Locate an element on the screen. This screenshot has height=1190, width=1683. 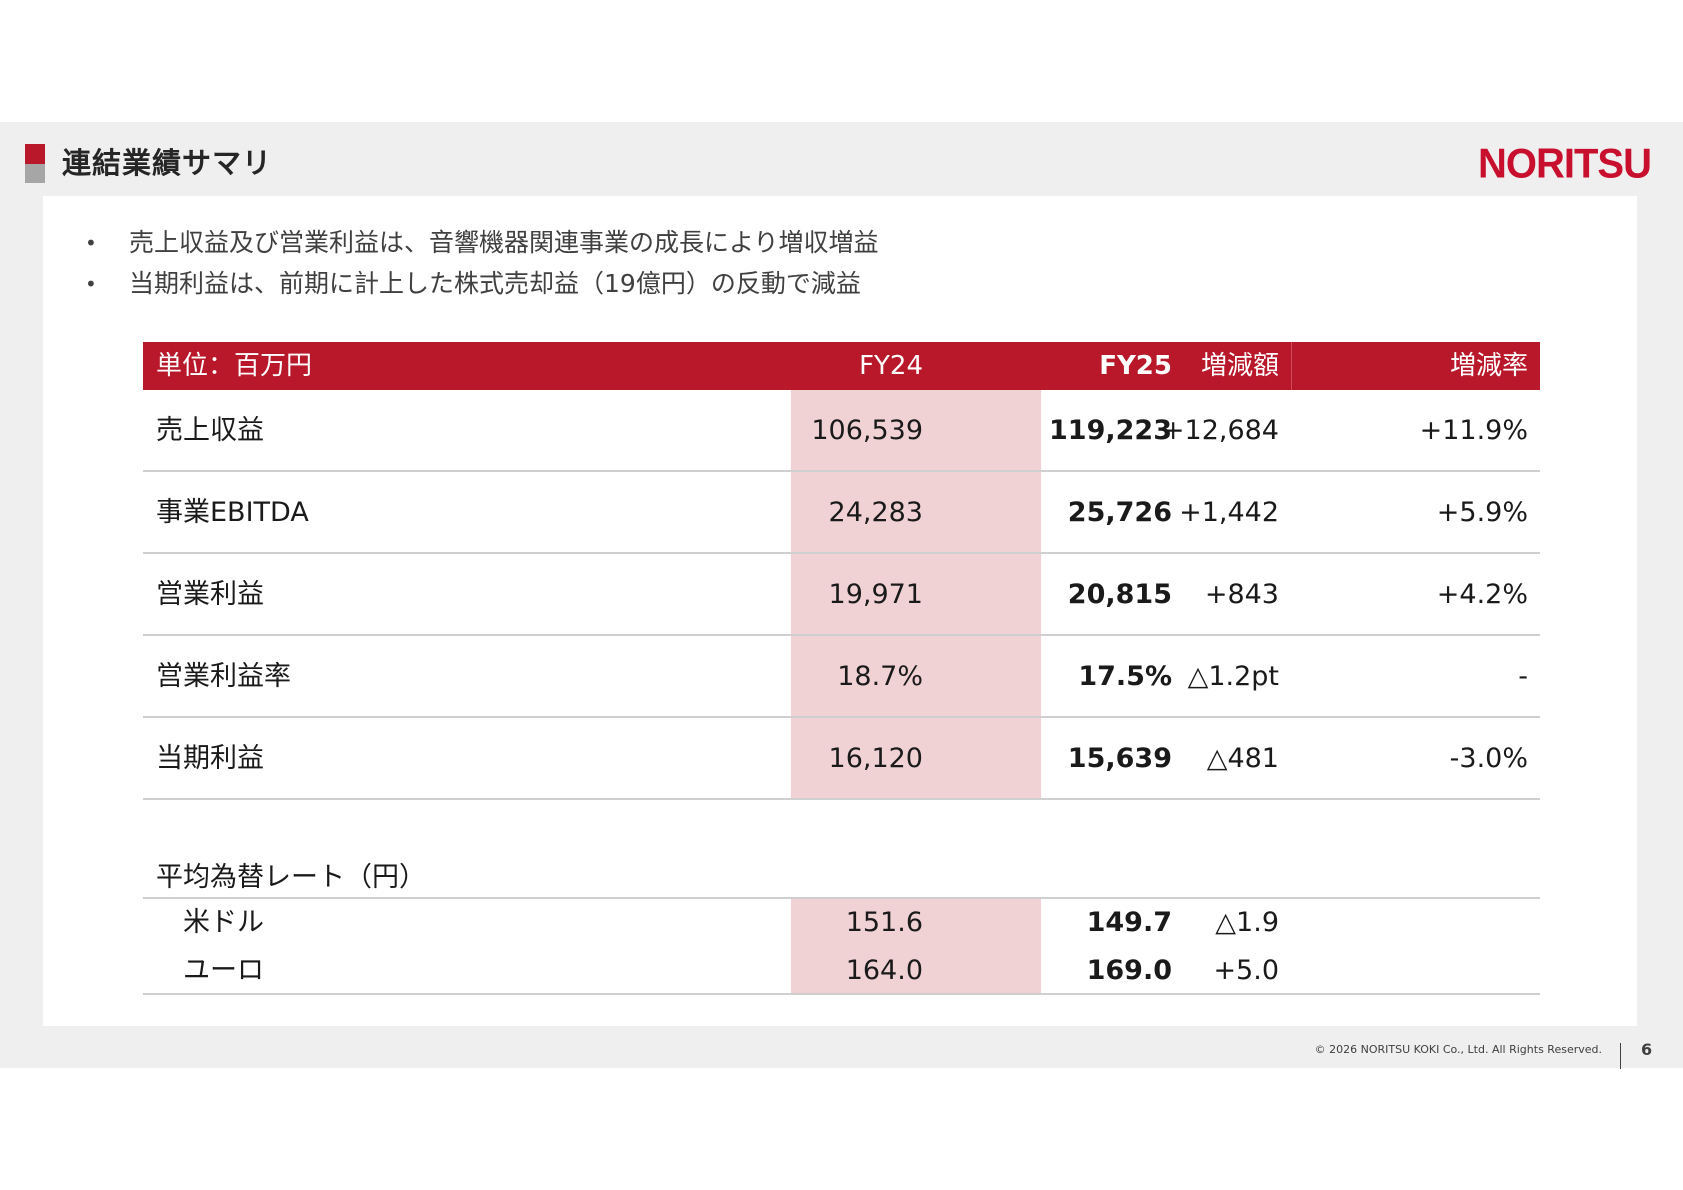
header-diff: 増減額 is located at coordinates (1239, 366).